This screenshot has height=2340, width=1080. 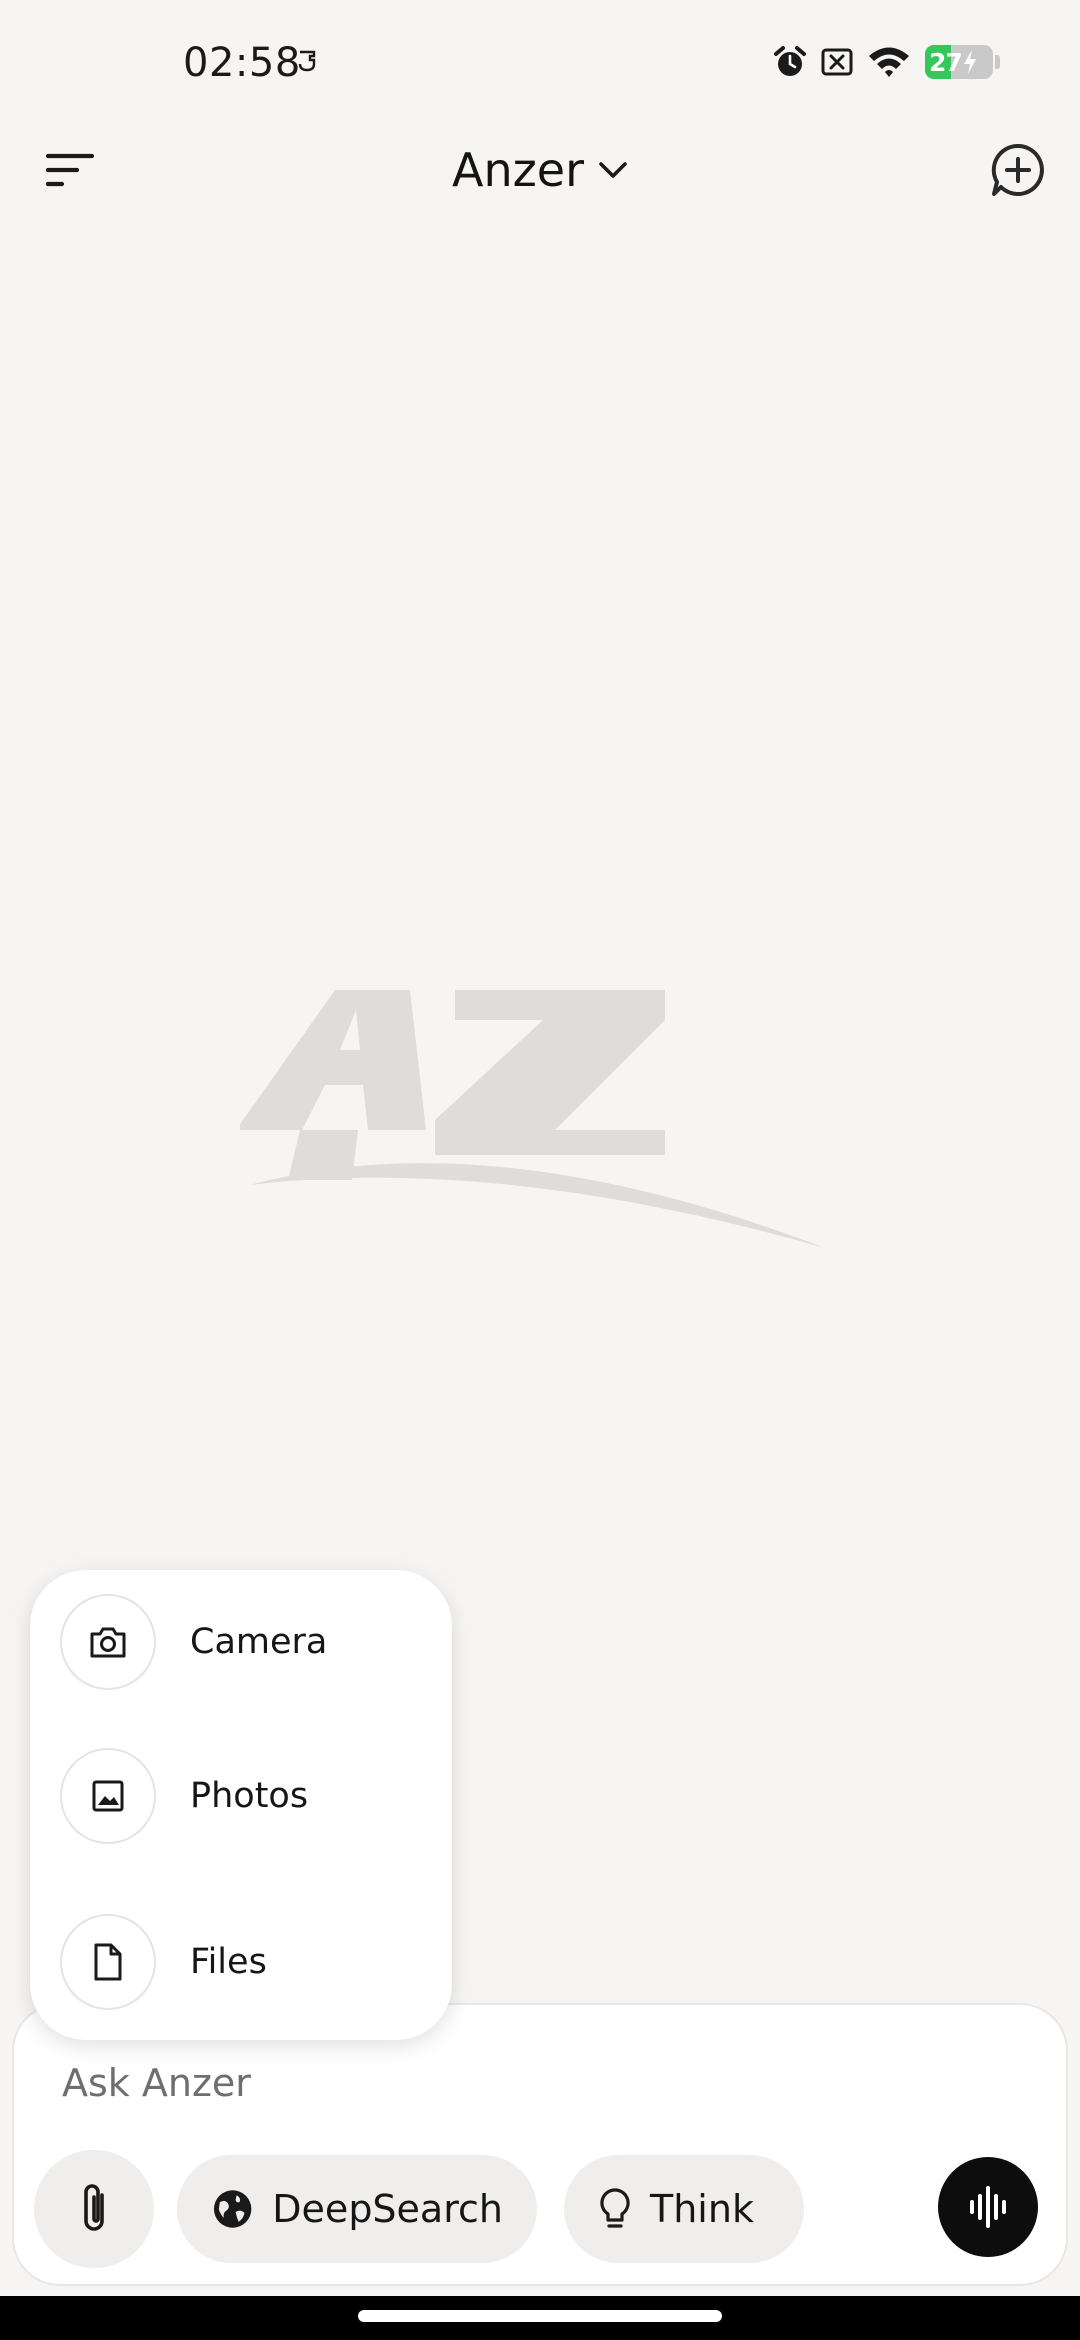 I want to click on anzer-logo, so click(x=532, y=1119).